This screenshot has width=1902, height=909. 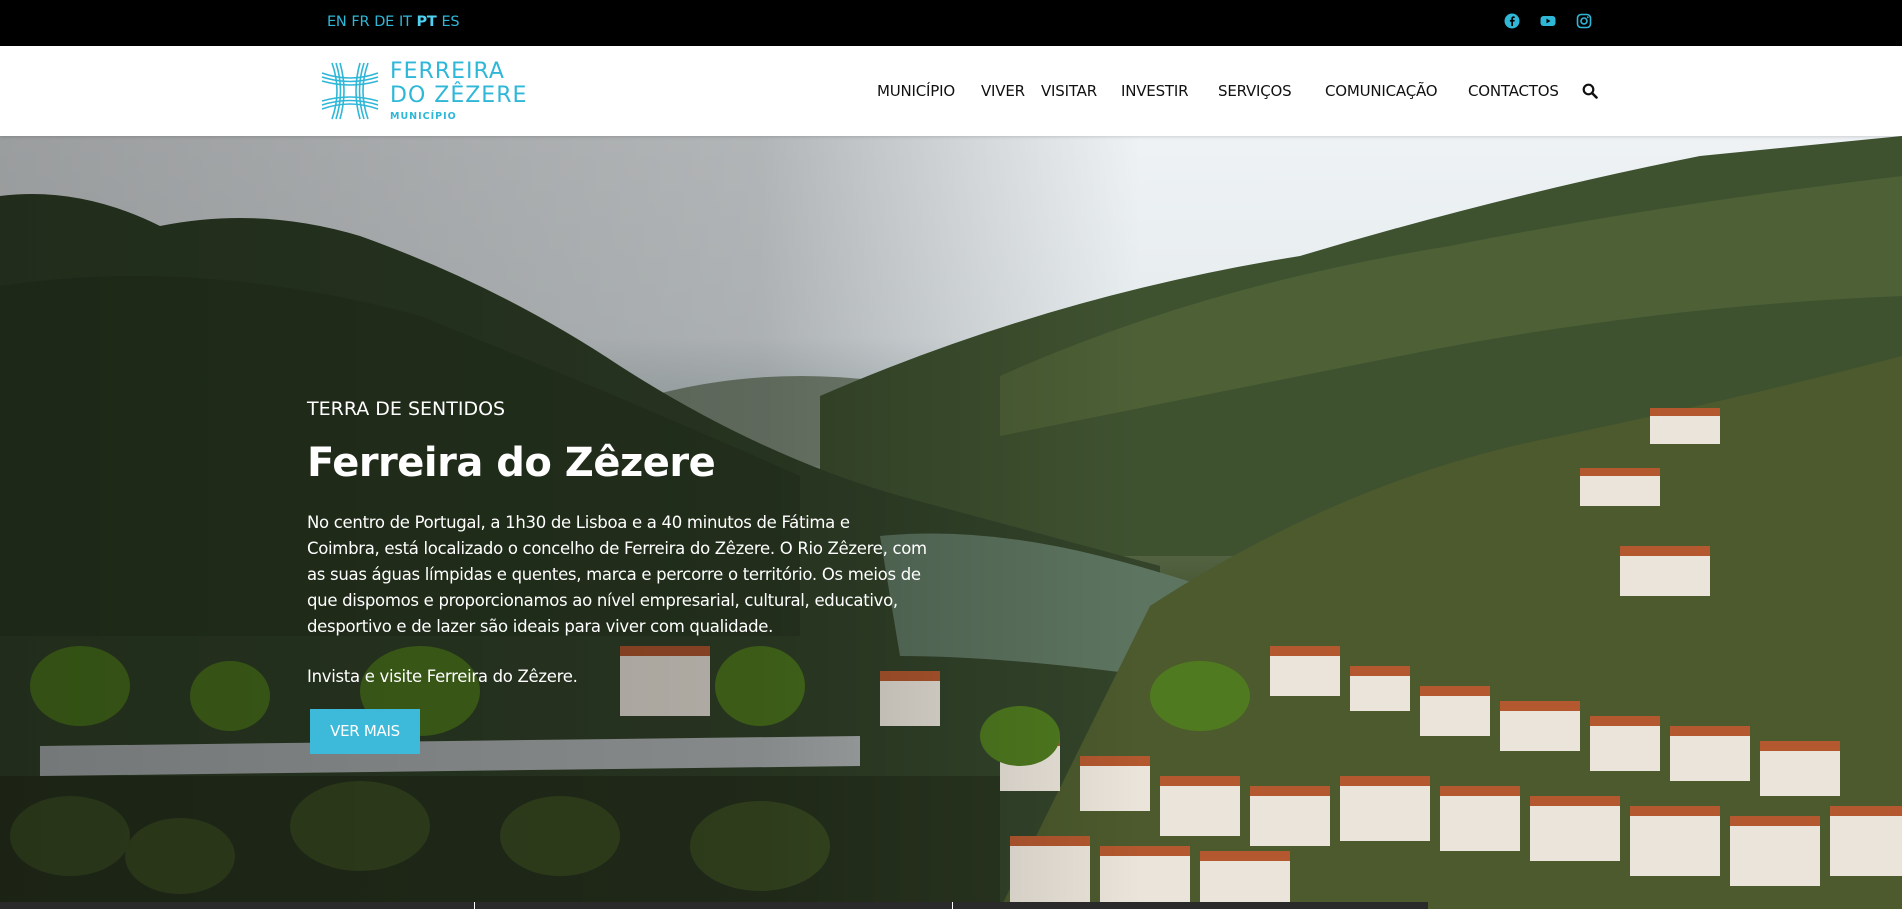 What do you see at coordinates (1512, 21) in the screenshot?
I see `facebook-icon` at bounding box center [1512, 21].